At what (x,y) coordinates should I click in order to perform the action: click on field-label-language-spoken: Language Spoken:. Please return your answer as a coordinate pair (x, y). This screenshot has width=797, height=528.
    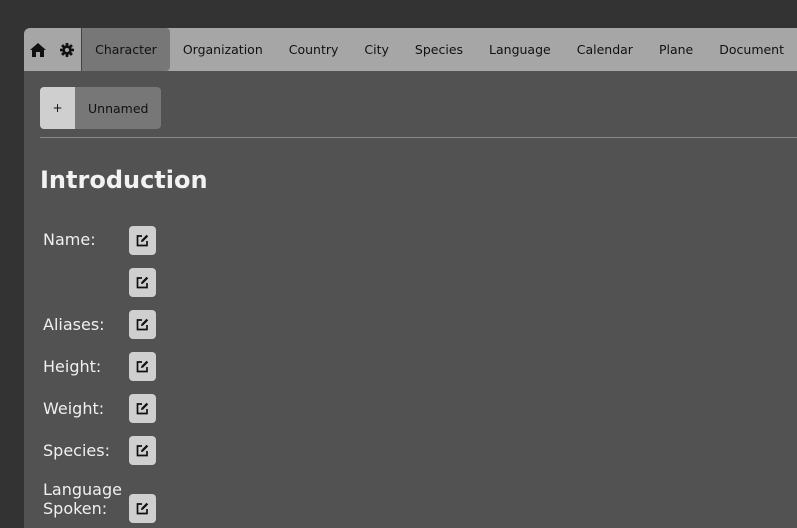
    Looking at the image, I should click on (82, 499).